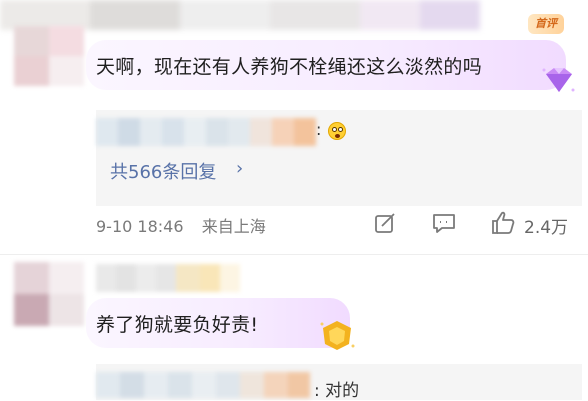 This screenshot has width=588, height=401. I want to click on reply-preview-text: : 对的, so click(337, 391).